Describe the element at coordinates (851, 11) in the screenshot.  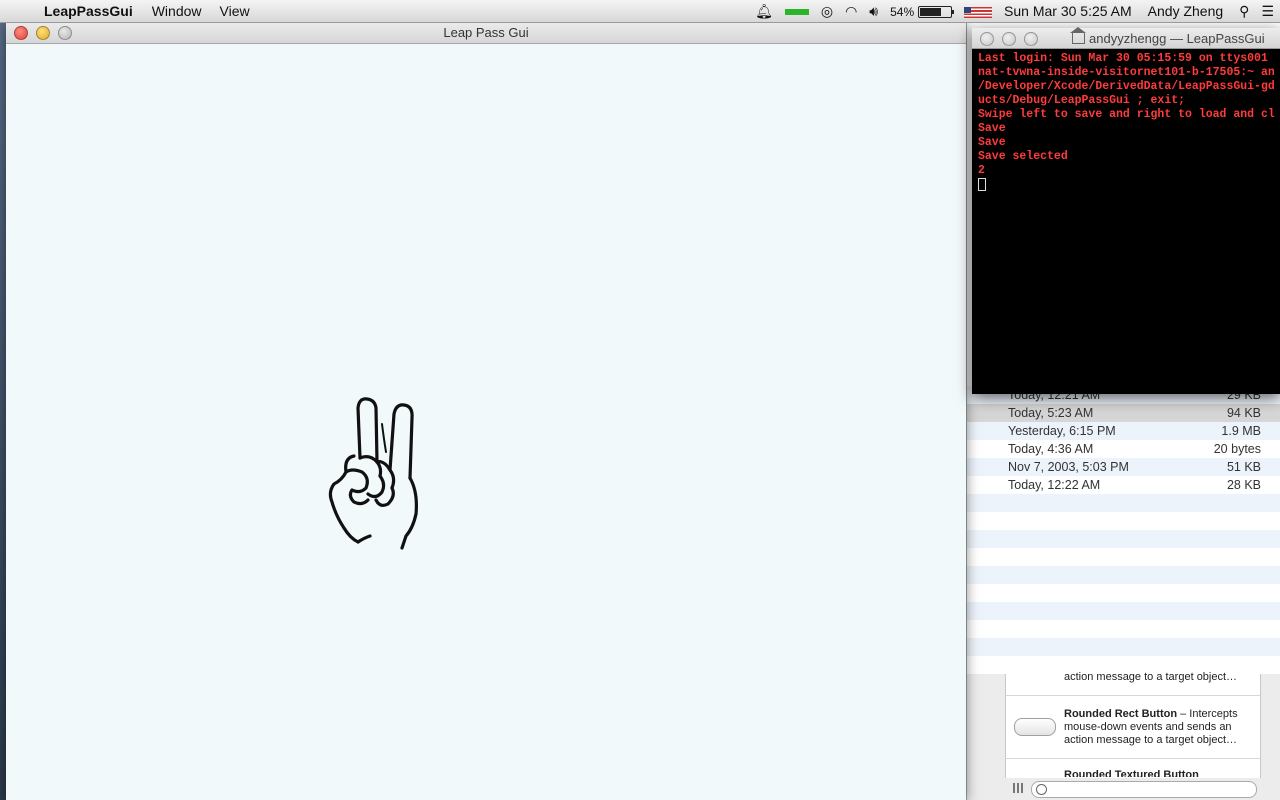
I see `wifi-icon: ◠` at that location.